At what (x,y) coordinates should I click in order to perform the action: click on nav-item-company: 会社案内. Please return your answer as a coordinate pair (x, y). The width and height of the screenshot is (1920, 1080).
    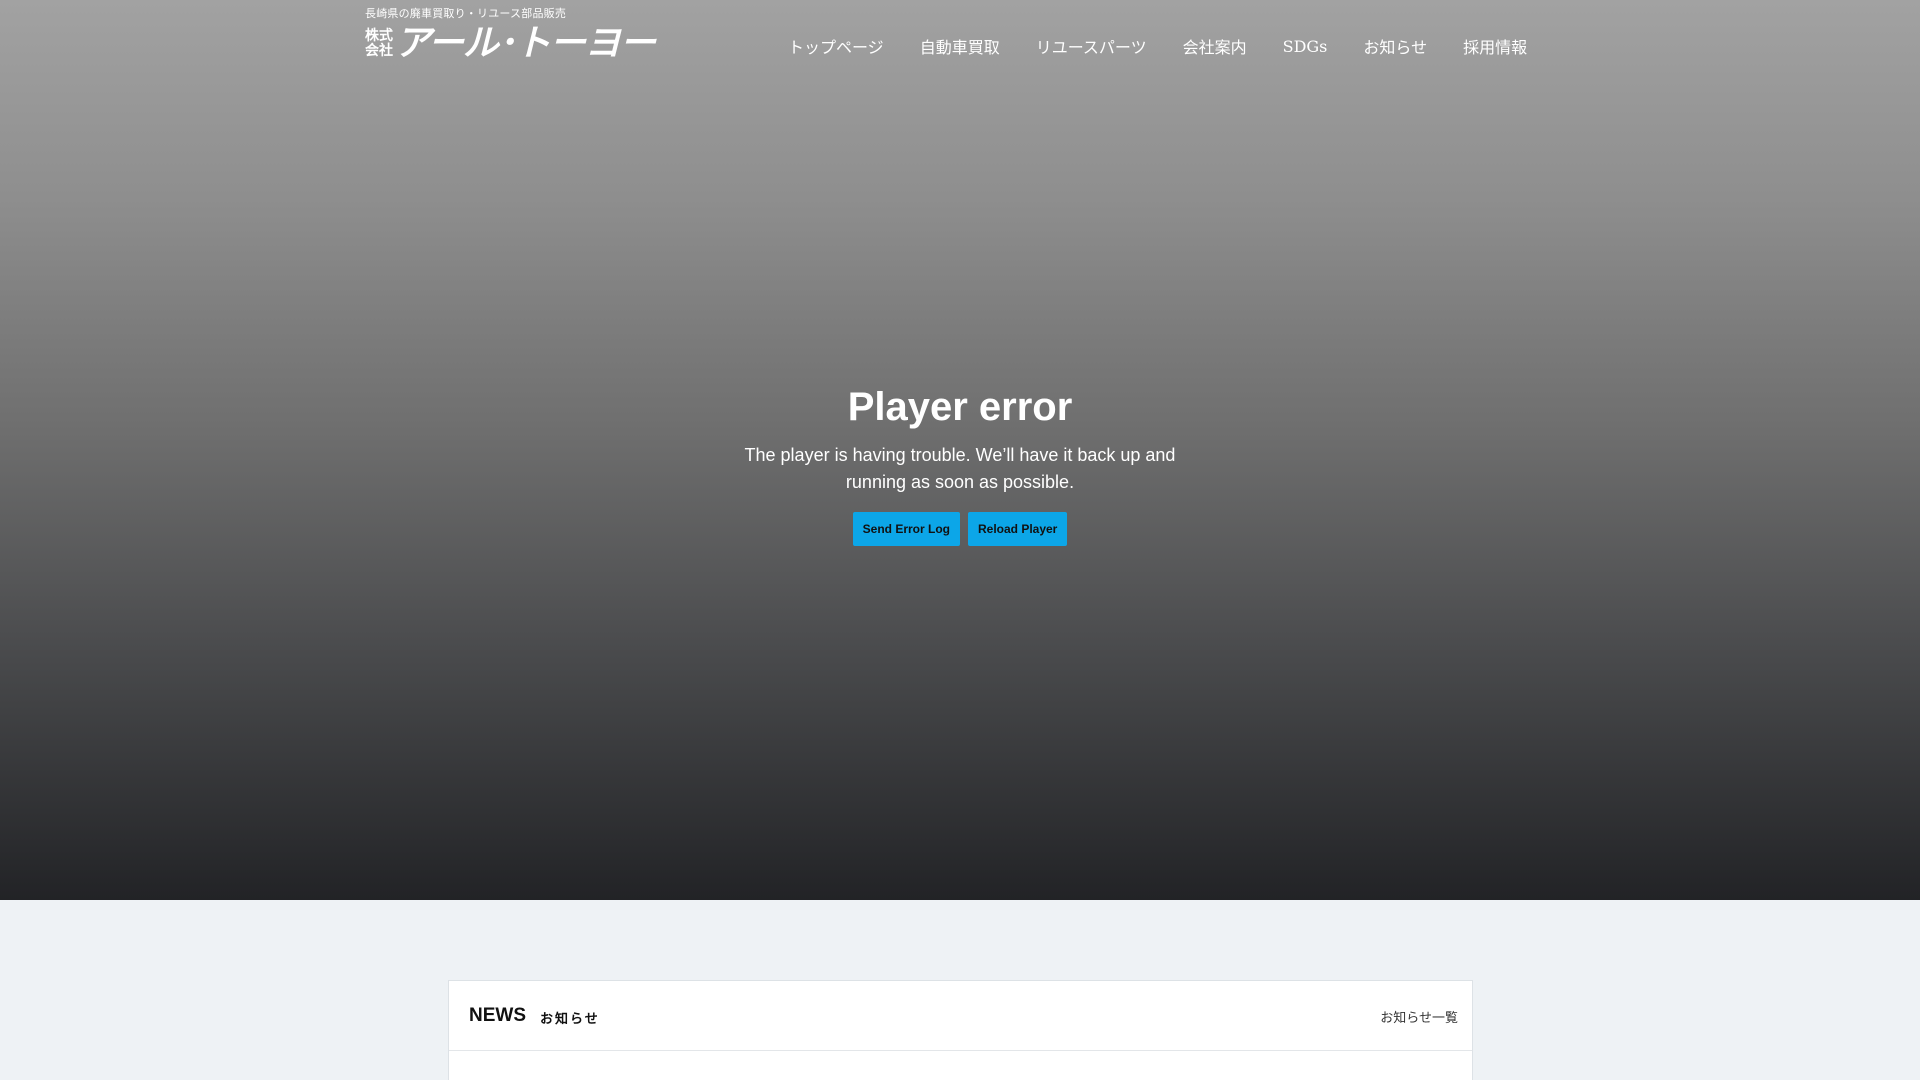
    Looking at the image, I should click on (1215, 46).